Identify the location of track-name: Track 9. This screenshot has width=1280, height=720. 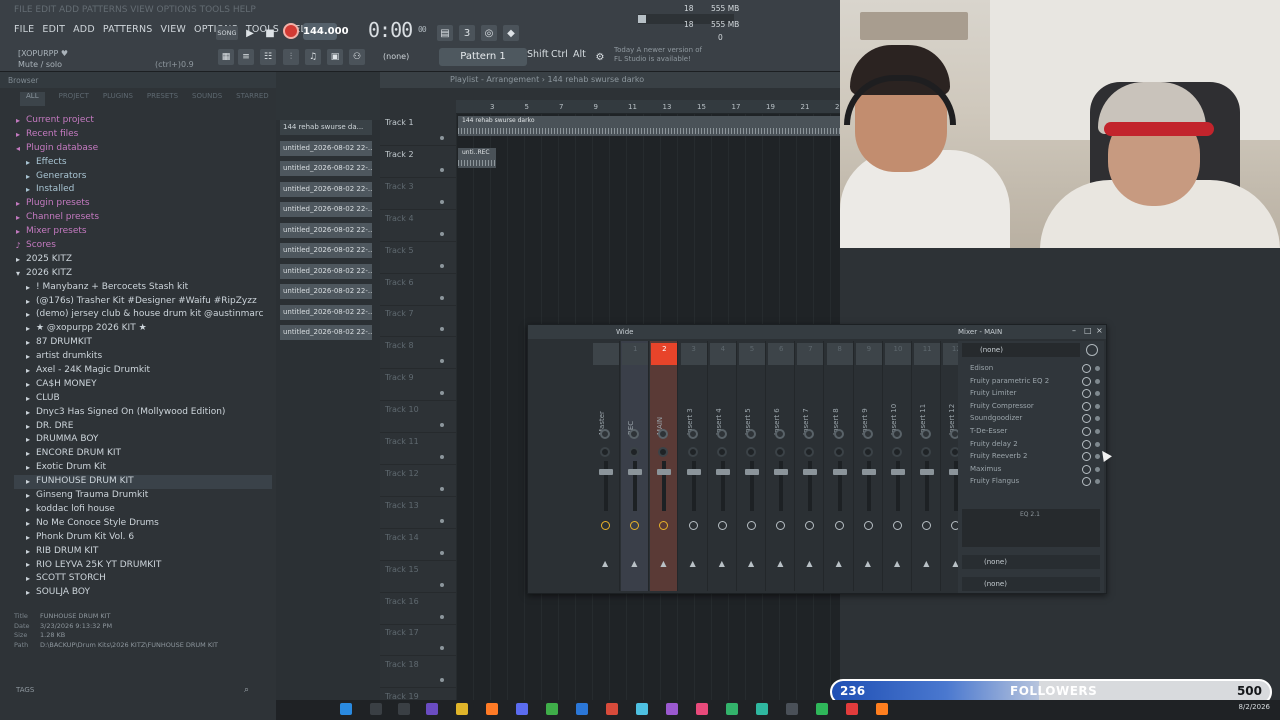
(399, 377).